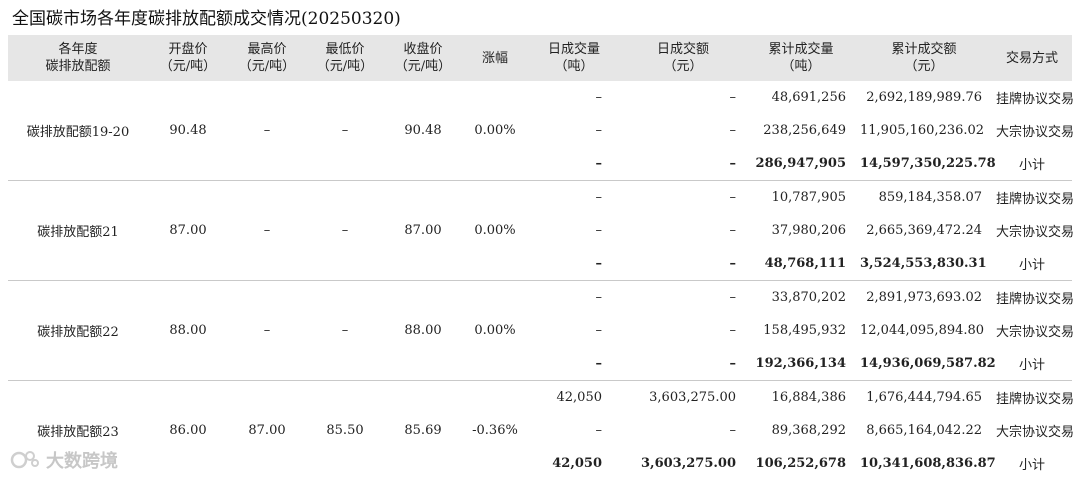 This screenshot has height=481, width=1080. What do you see at coordinates (922, 130) in the screenshot?
I see `cumulative-amount-cell: 11,905,160,236.02` at bounding box center [922, 130].